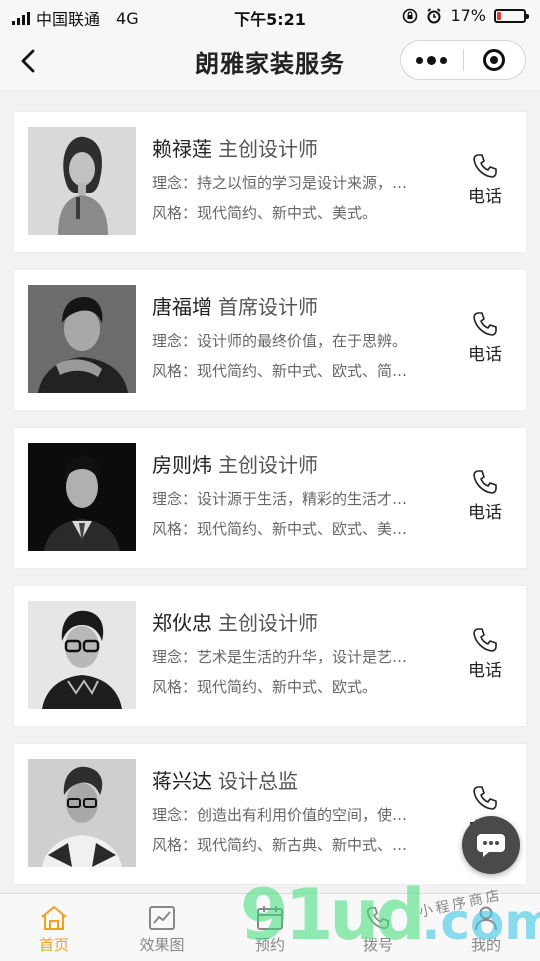 This screenshot has height=961, width=540. What do you see at coordinates (54, 918) in the screenshot?
I see `home-icon` at bounding box center [54, 918].